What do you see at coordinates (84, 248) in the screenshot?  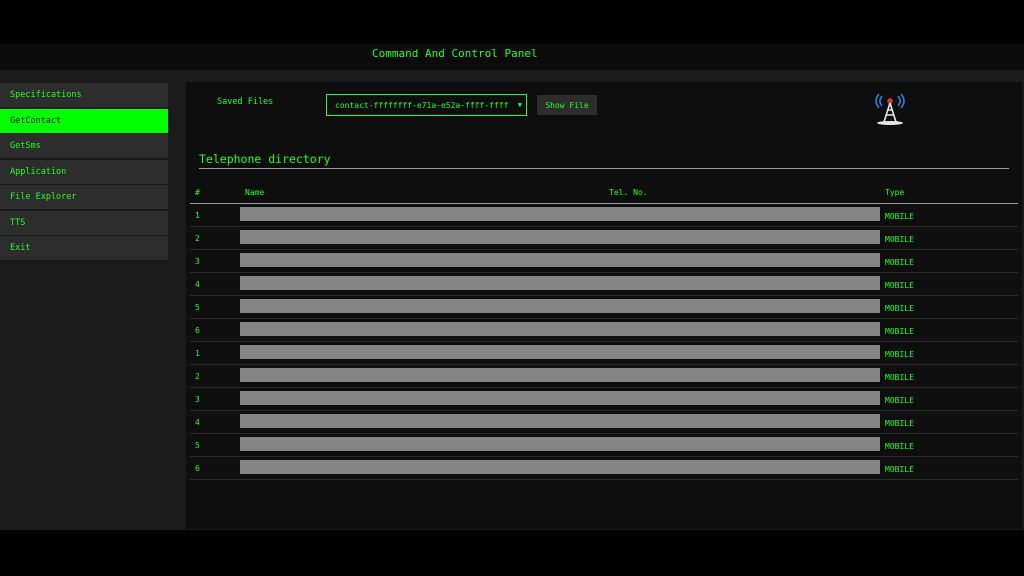 I see `sidebar-item-exit: Exit` at bounding box center [84, 248].